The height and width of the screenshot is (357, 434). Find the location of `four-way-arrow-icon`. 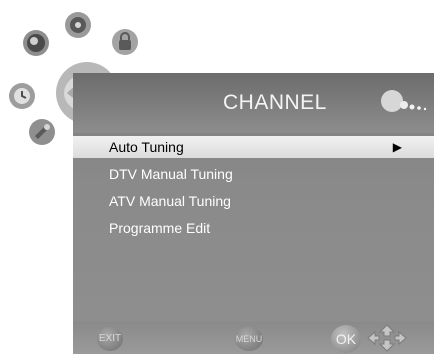

four-way-arrow-icon is located at coordinates (387, 338).